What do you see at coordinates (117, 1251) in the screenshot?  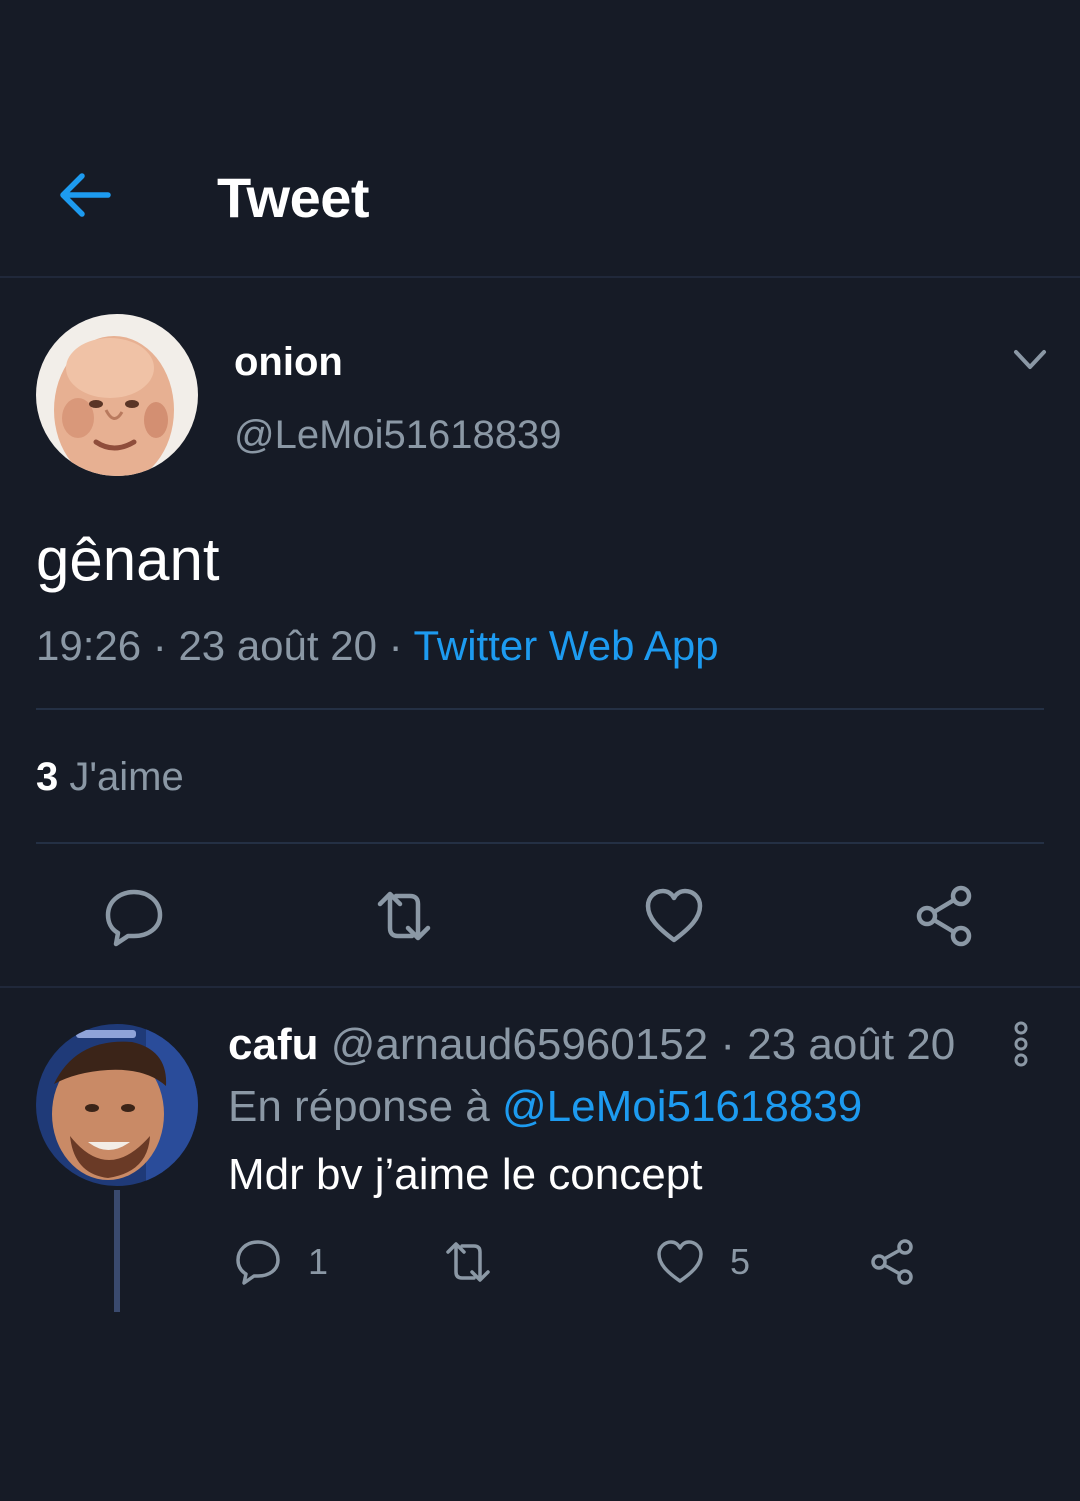 I see `thread-line` at bounding box center [117, 1251].